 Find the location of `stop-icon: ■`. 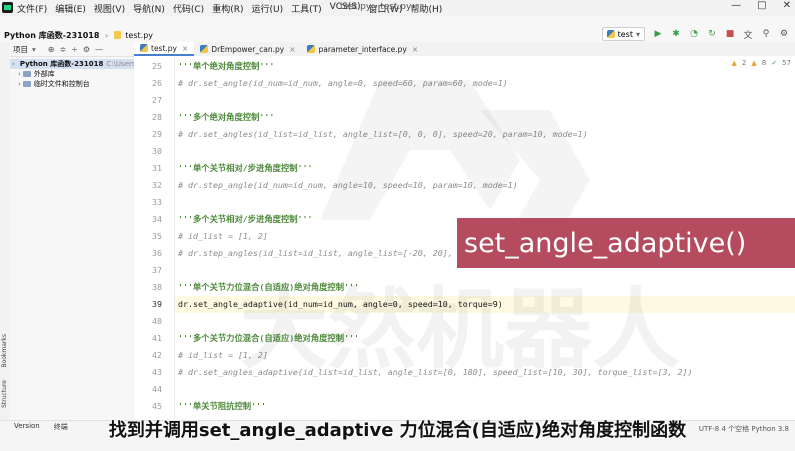

stop-icon: ■ is located at coordinates (730, 34).